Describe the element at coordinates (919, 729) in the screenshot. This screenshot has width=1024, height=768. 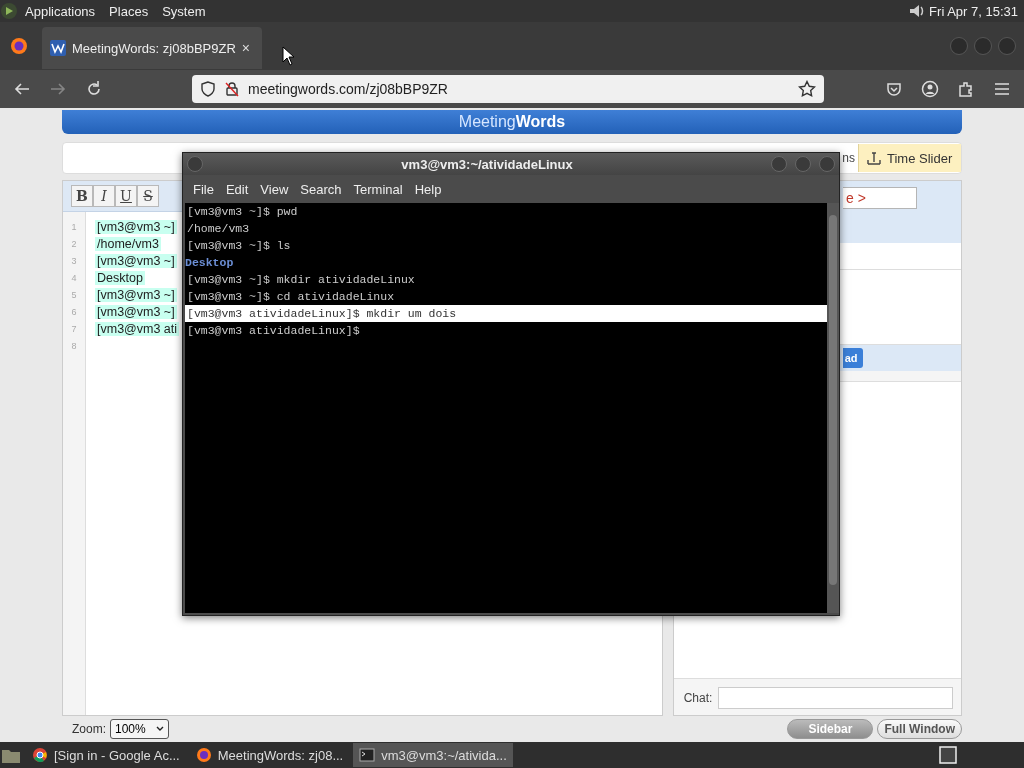
I see `view-button: Full Window` at that location.